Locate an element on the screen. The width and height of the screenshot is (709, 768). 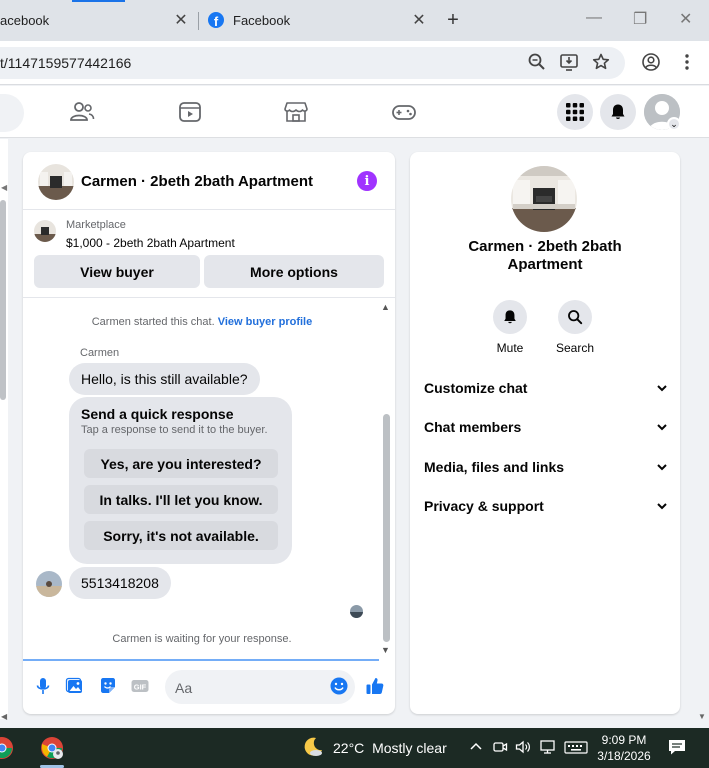
browser-tab-facebook: f Facebook ✕ is located at coordinates (317, 20).